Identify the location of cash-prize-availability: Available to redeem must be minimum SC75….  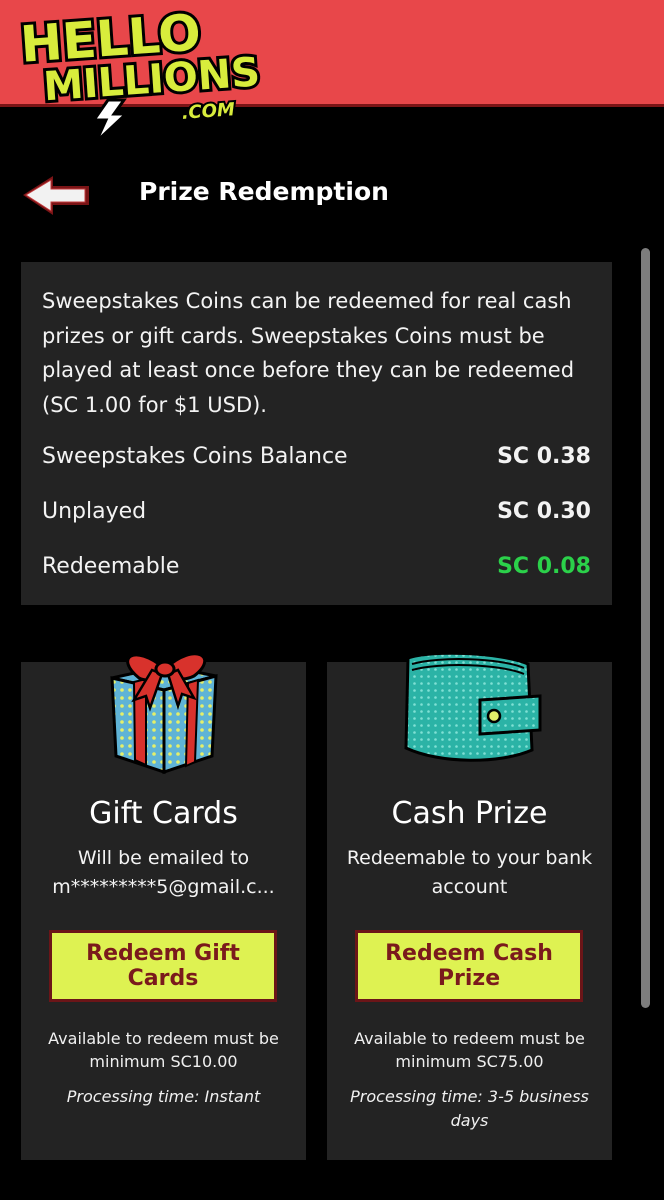
(469, 1050).